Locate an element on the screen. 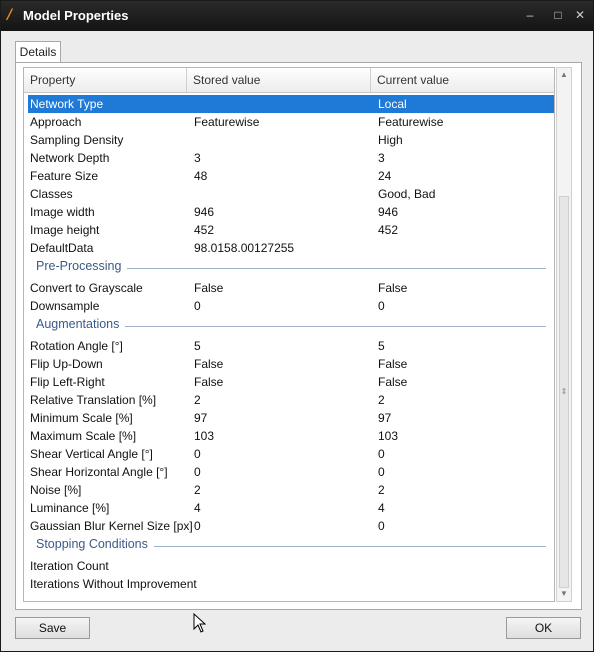 This screenshot has height=652, width=594. property-row: Approach Featurewise Featurewise is located at coordinates (291, 122).